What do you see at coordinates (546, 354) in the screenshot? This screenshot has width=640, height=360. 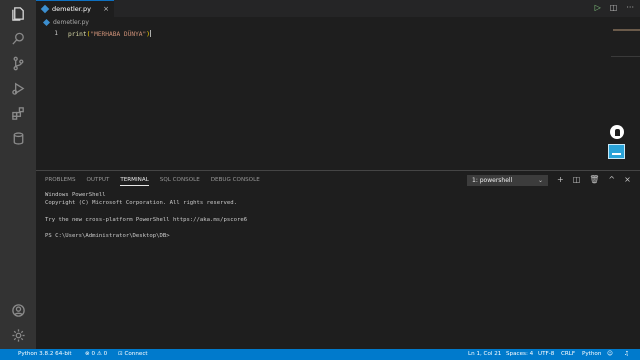 I see `encoding: UTF-8` at bounding box center [546, 354].